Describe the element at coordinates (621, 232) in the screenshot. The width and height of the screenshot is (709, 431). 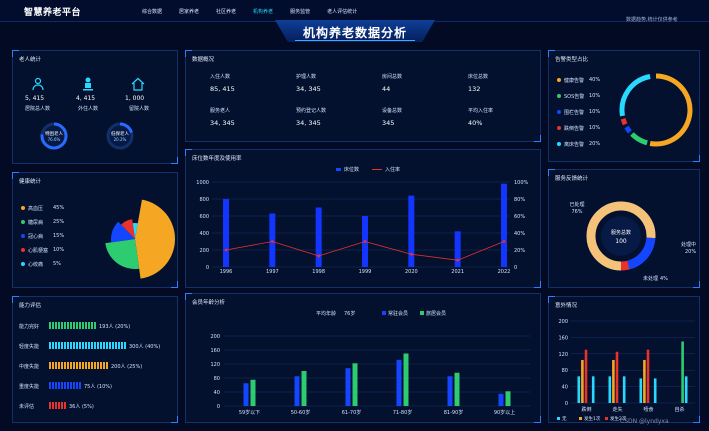
I see `center-label: 服务总数` at that location.